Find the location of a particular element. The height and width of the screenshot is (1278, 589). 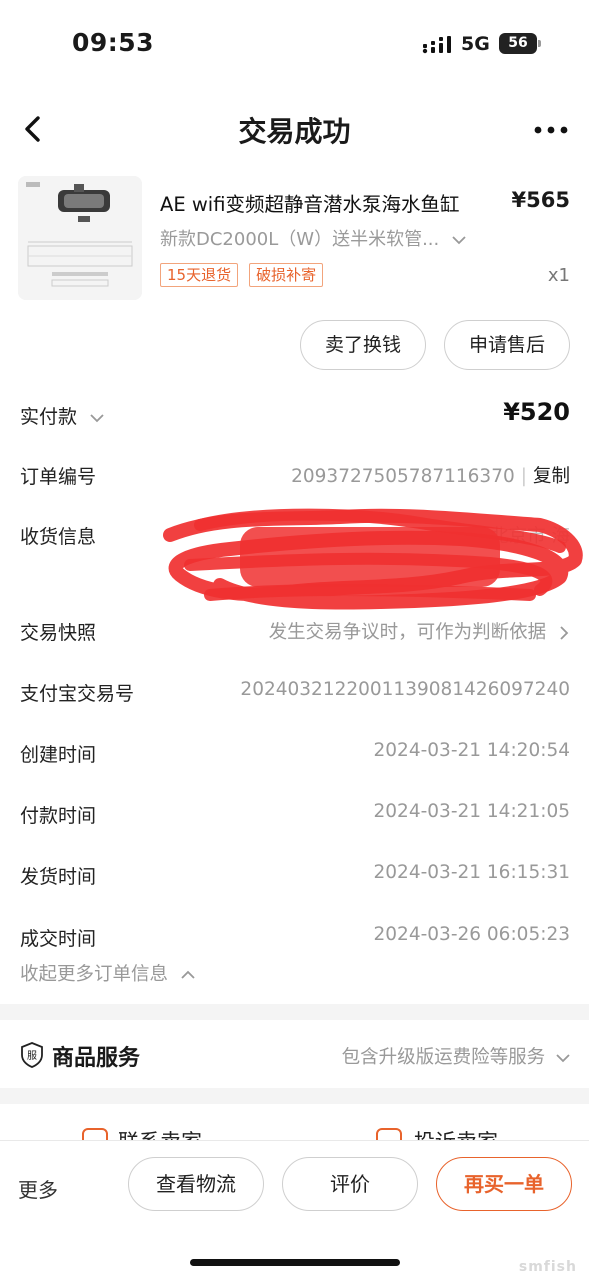

page-title: 交易成功 is located at coordinates (294, 131).